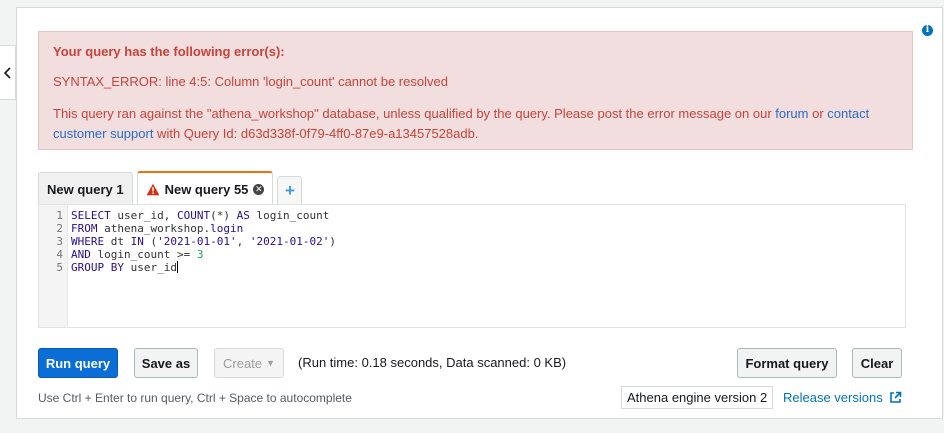 The image size is (944, 433). I want to click on collapse-panel-button, so click(8, 72).